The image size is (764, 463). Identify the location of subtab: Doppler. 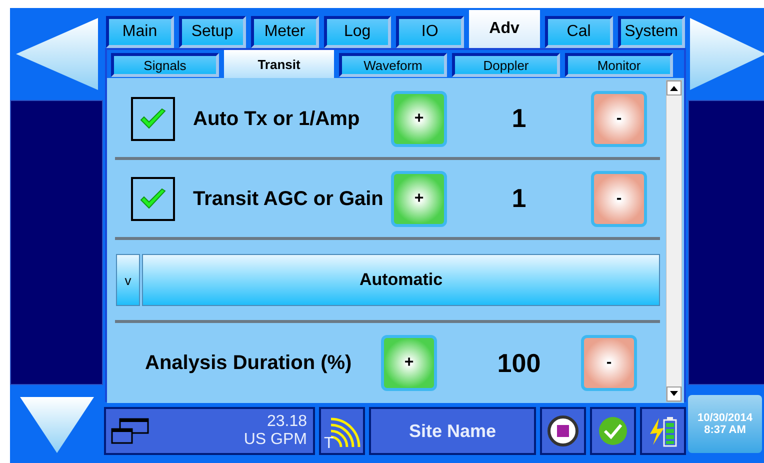
(506, 65).